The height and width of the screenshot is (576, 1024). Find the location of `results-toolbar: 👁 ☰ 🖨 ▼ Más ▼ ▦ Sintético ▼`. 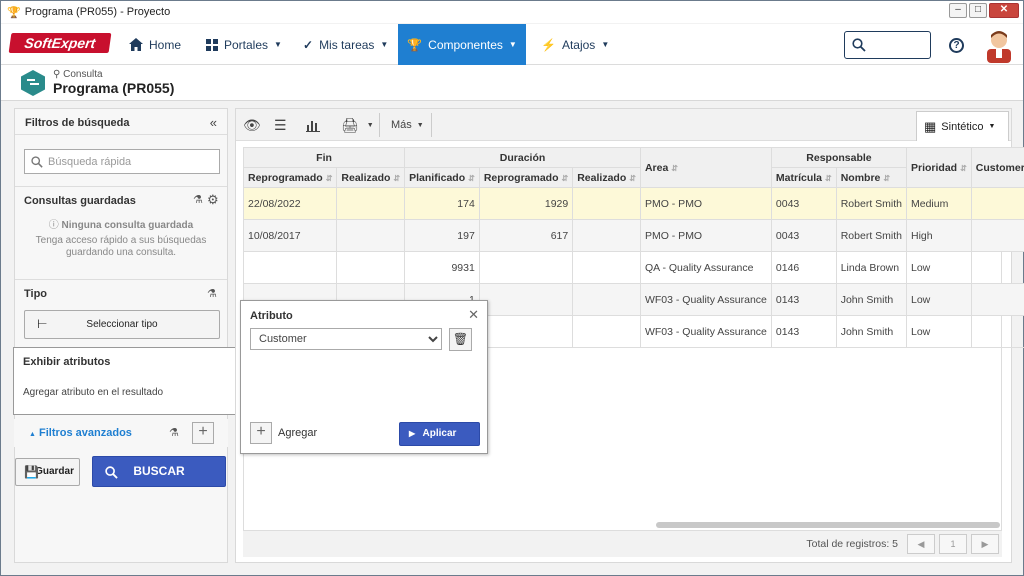

results-toolbar: 👁 ☰ 🖨 ▼ Más ▼ ▦ Sintético ▼ is located at coordinates (623, 125).